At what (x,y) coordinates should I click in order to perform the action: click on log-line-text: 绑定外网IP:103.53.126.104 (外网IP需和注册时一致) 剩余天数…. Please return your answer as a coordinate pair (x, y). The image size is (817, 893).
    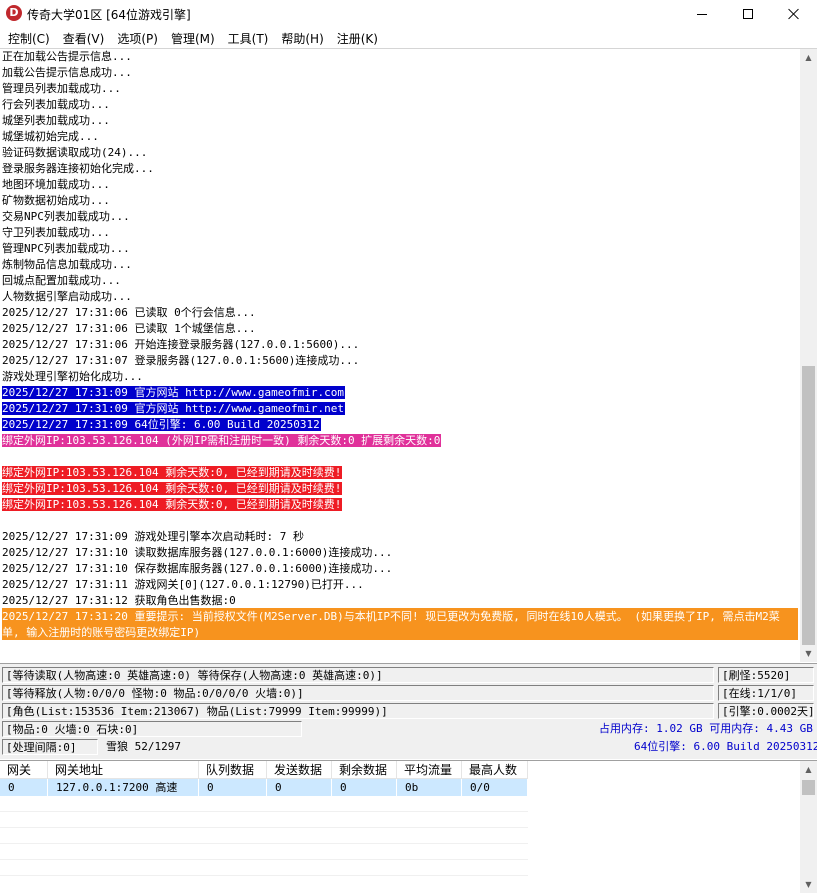
    Looking at the image, I should click on (222, 440).